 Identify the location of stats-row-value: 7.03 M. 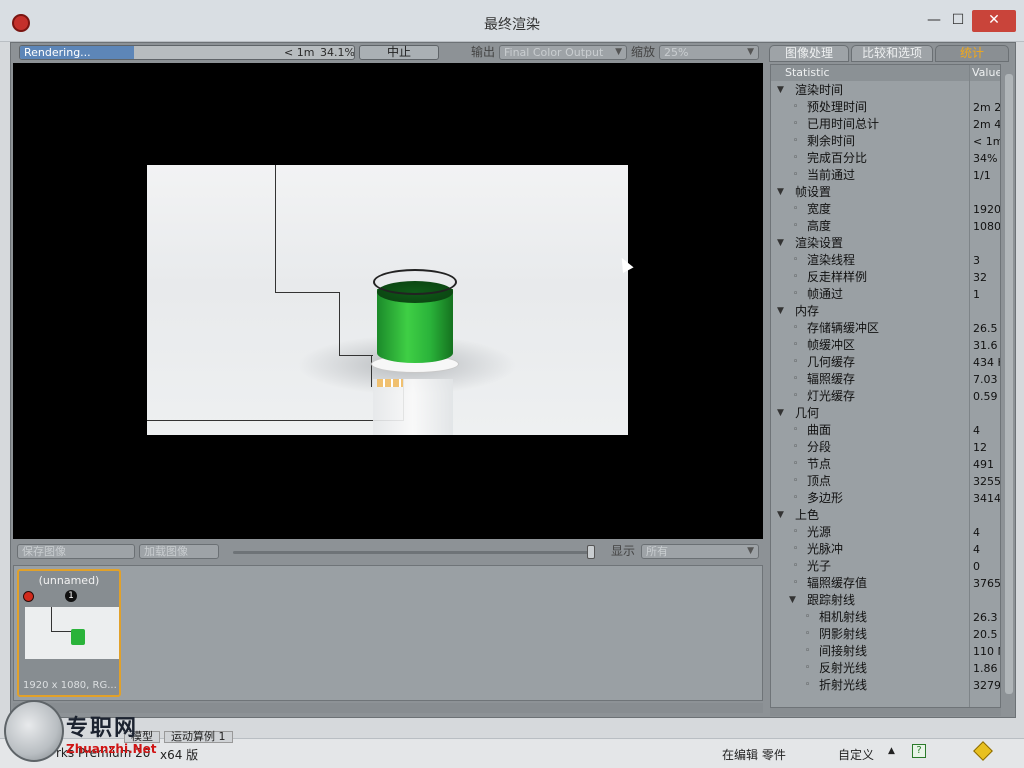
(986, 379).